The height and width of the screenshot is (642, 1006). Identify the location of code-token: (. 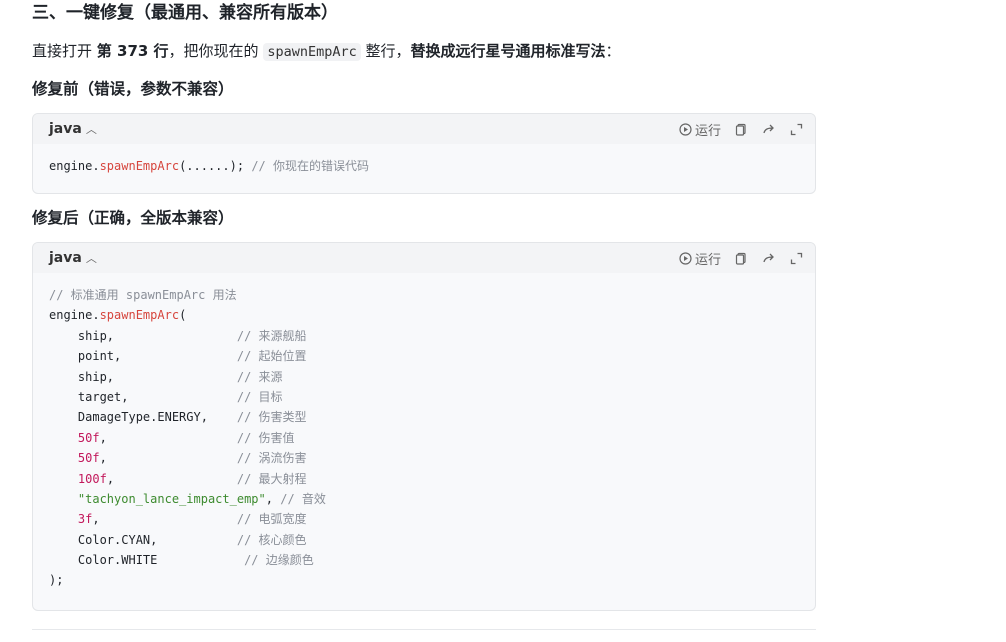
(183, 315).